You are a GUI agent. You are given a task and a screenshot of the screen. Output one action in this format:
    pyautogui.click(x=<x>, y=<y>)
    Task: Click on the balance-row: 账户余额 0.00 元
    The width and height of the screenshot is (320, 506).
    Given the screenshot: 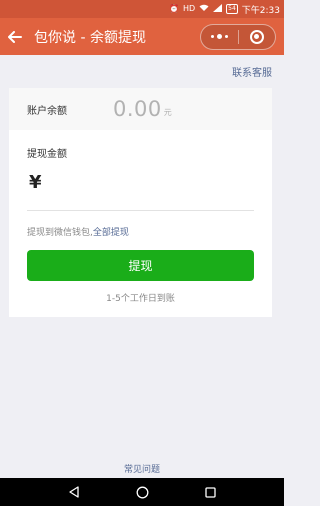 What is the action you would take?
    pyautogui.click(x=140, y=109)
    